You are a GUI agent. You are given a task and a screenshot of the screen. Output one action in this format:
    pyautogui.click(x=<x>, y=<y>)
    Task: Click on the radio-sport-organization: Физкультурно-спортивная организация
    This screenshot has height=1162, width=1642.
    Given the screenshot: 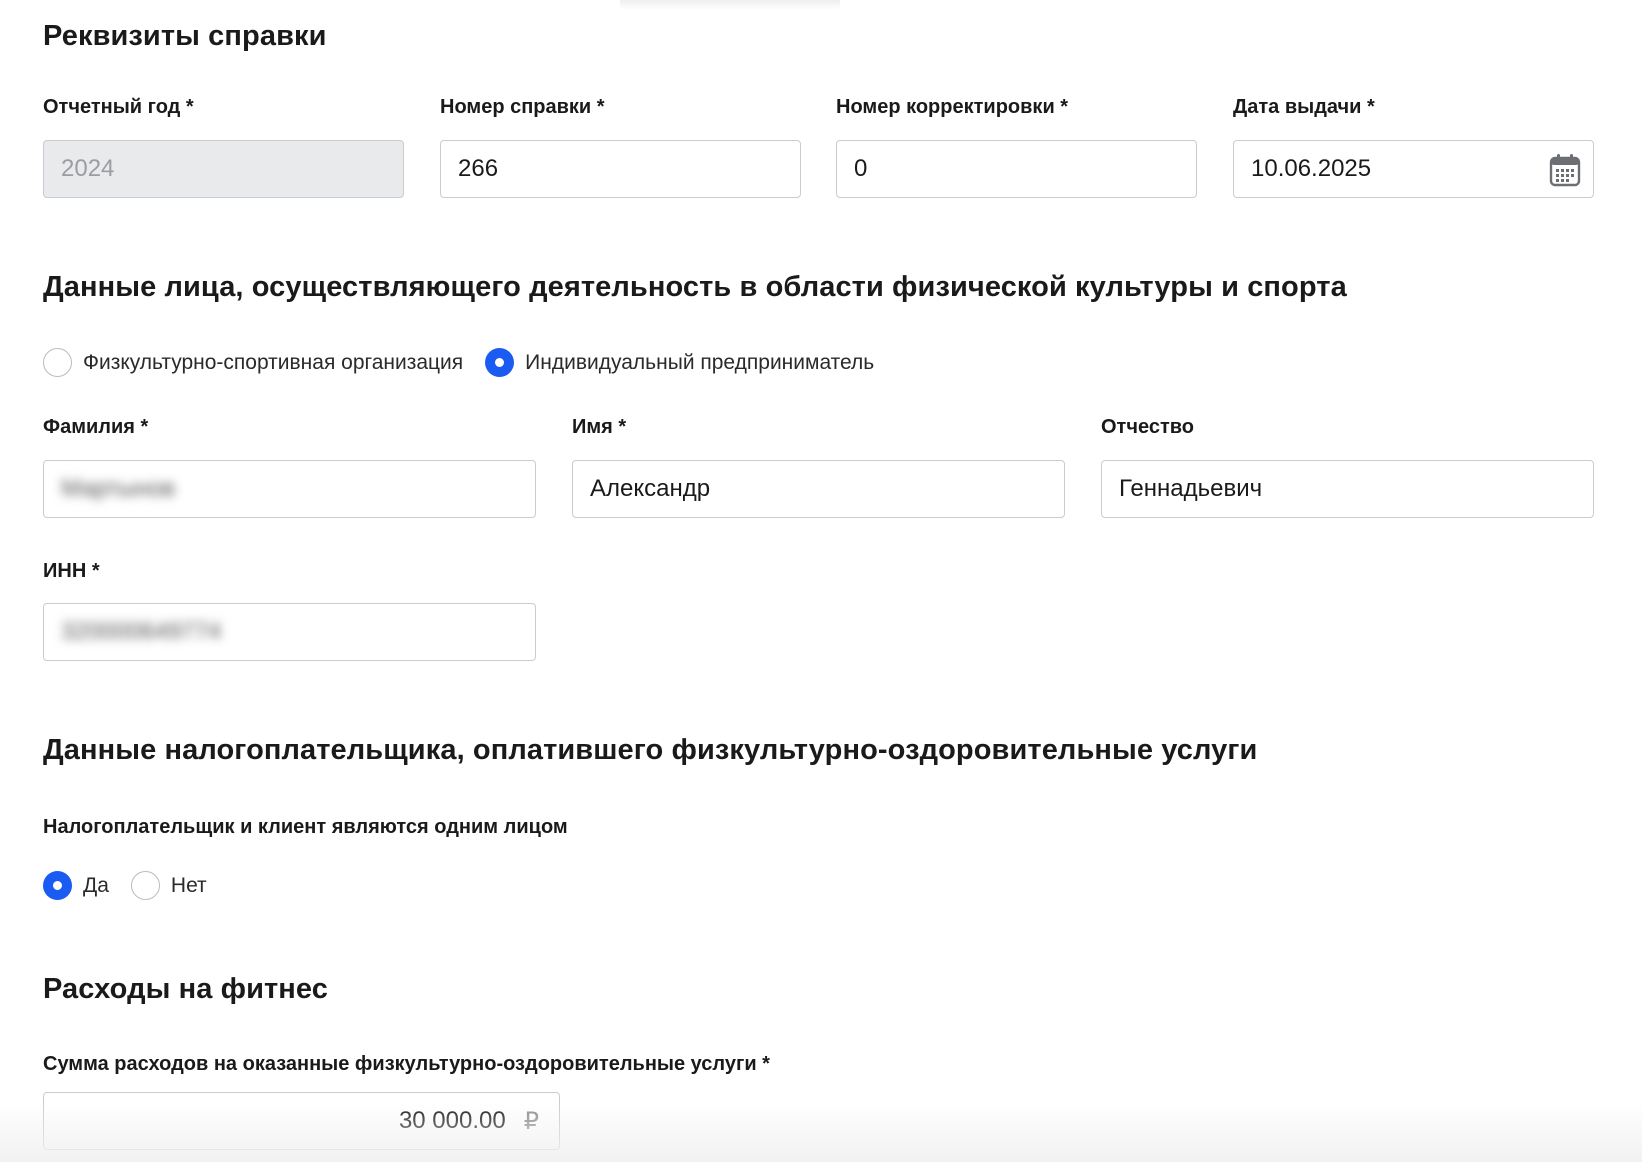 What is the action you would take?
    pyautogui.click(x=253, y=362)
    